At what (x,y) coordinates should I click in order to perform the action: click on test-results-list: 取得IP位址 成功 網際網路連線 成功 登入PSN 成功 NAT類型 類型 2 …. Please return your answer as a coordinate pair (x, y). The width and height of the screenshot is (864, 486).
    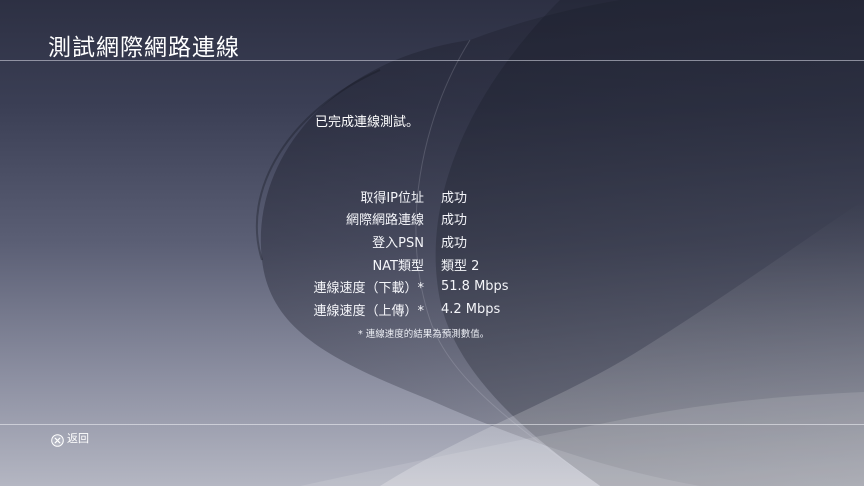
    Looking at the image, I should click on (430, 253).